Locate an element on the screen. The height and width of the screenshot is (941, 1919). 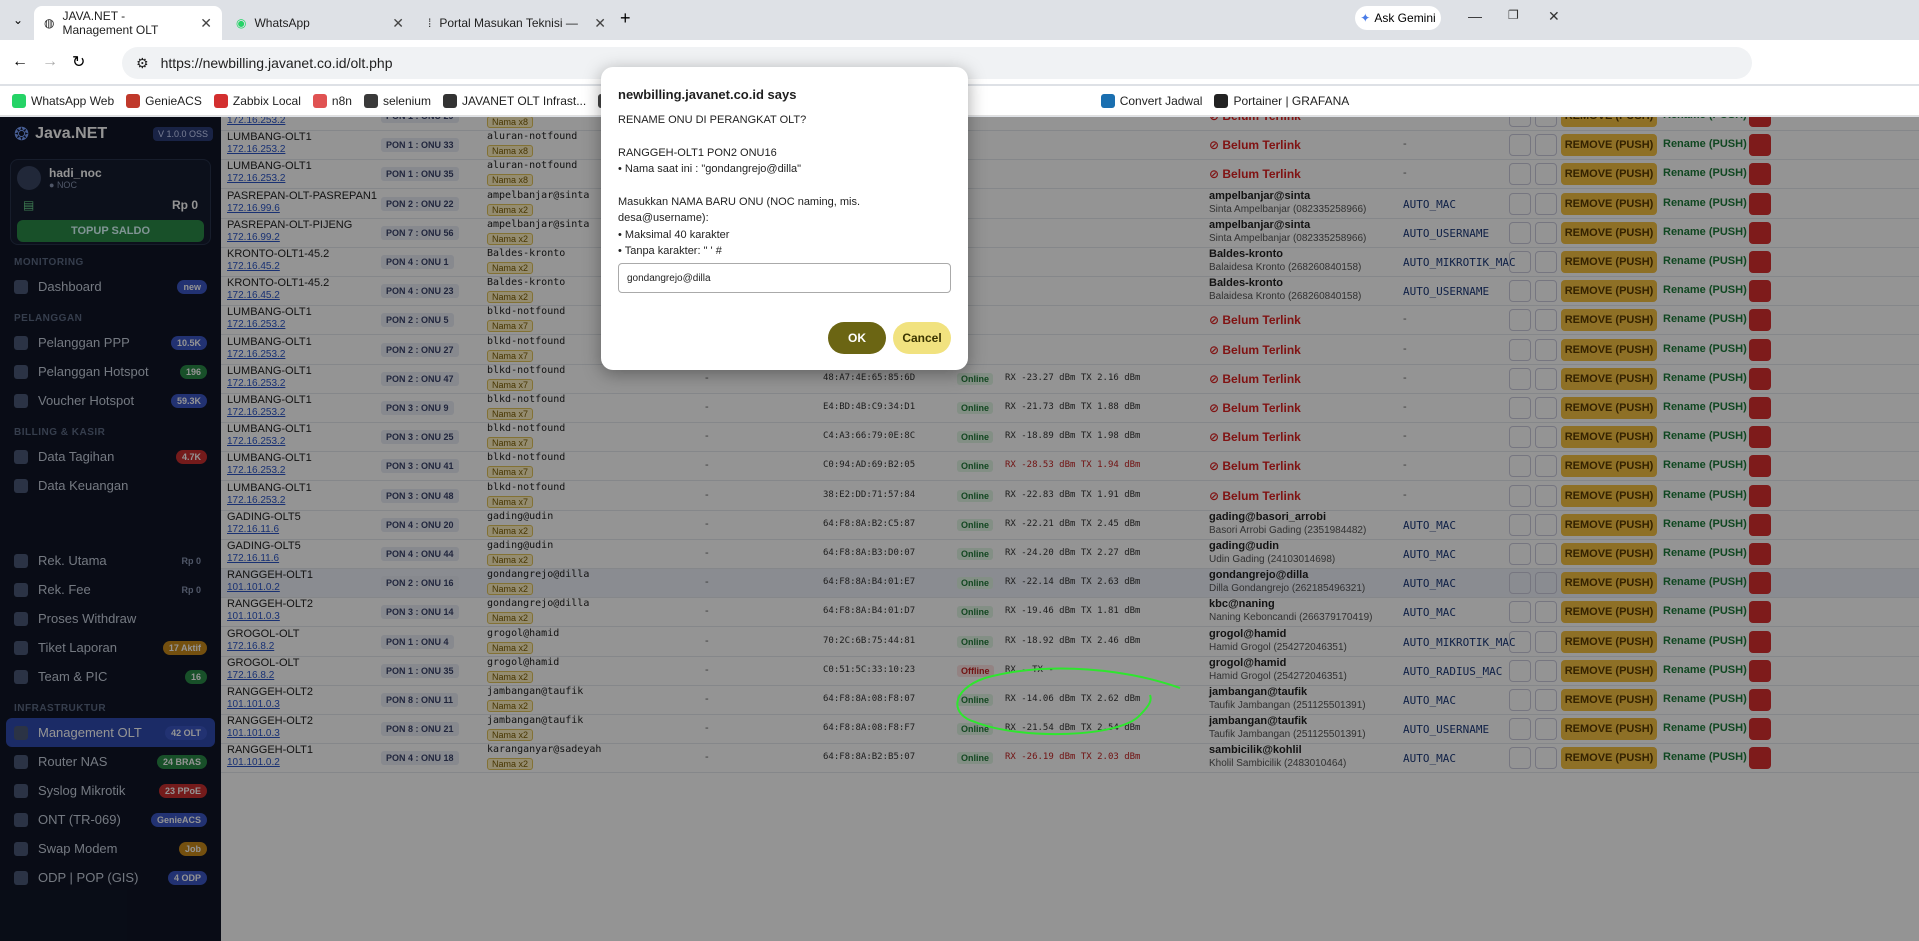
tab-title: Portal Masukan Teknisi — Javan is located at coordinates (509, 23).